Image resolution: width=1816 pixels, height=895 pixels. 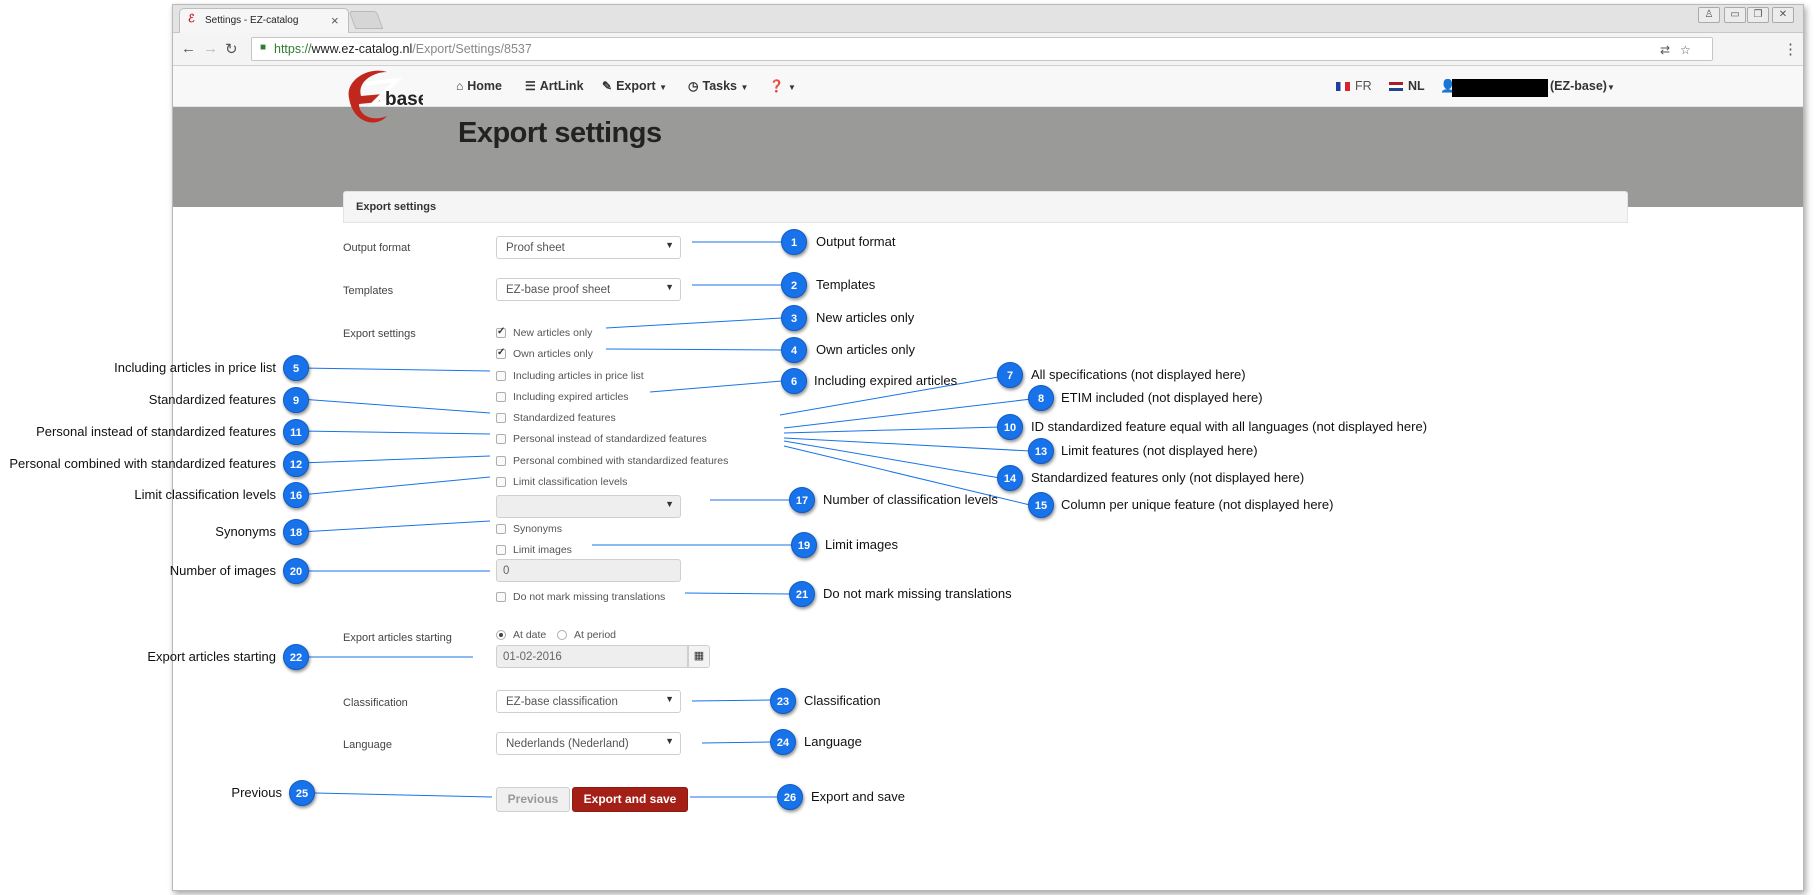 I want to click on limit-classification-label: Limit classification levels, so click(x=570, y=482).